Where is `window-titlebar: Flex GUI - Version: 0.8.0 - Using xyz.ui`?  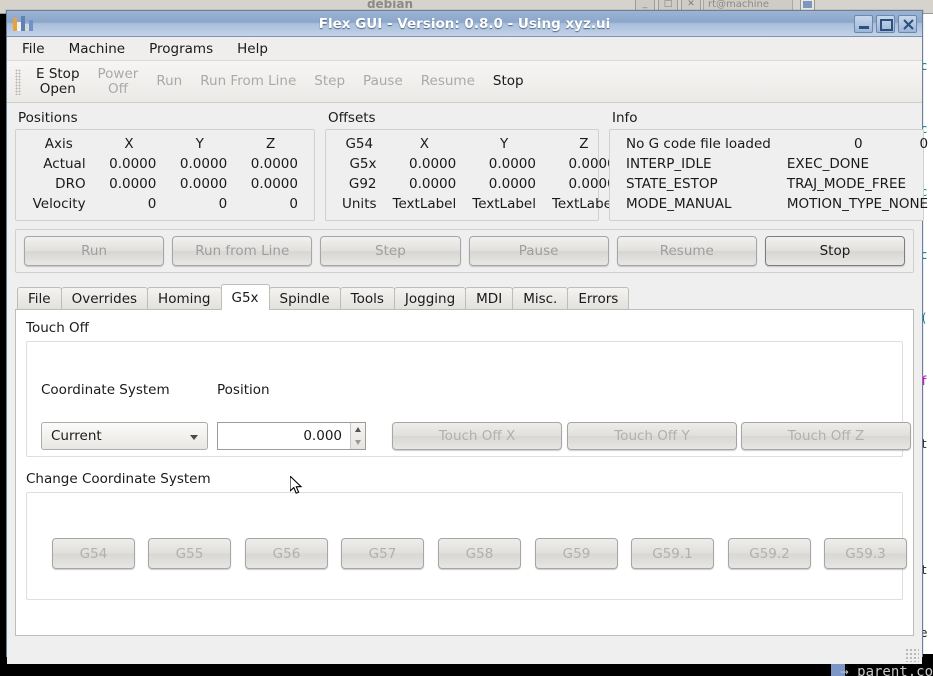
window-titlebar: Flex GUI - Version: 0.8.0 - Using xyz.ui is located at coordinates (464, 24).